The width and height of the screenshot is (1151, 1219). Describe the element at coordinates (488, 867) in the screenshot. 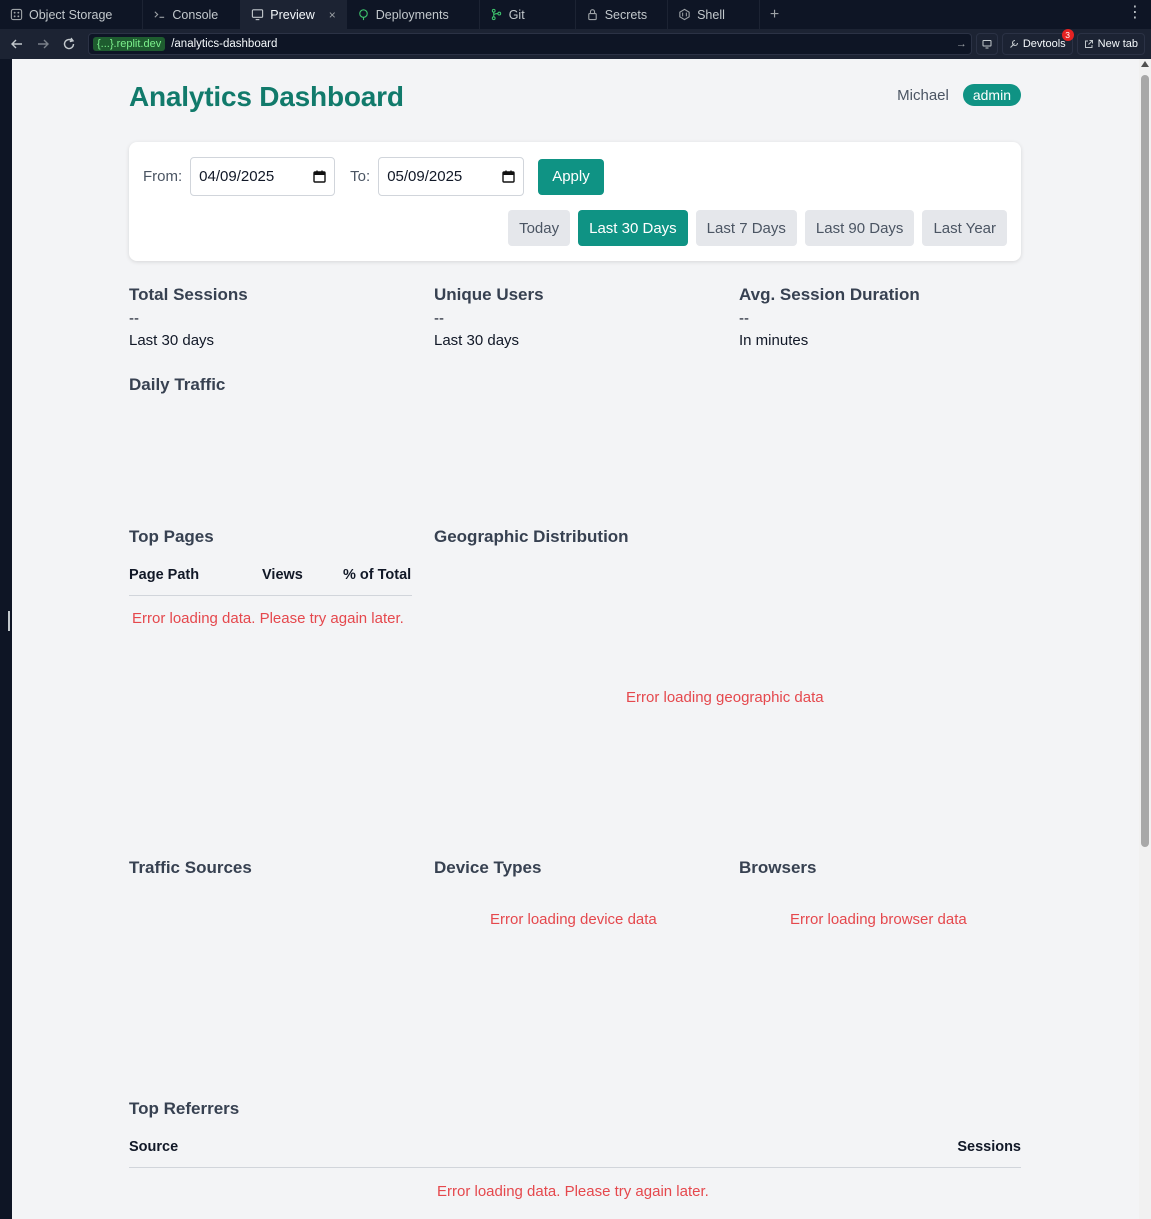

I see `device-types-title: Device Types` at that location.